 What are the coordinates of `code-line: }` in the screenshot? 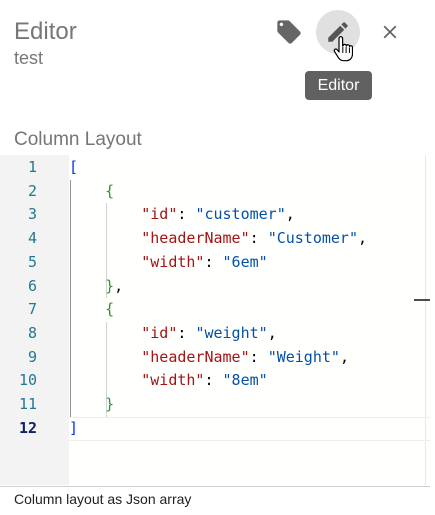 It's located at (249, 405).